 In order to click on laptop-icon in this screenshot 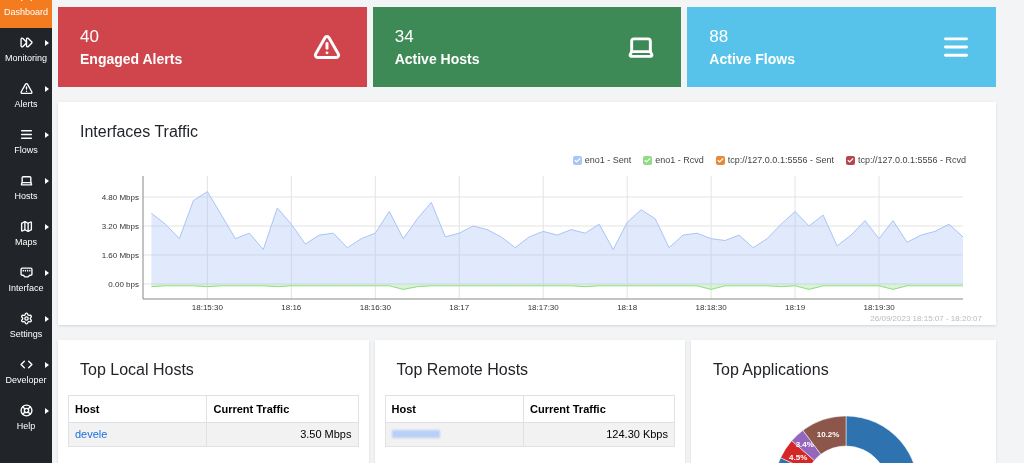, I will do `click(26, 181)`.